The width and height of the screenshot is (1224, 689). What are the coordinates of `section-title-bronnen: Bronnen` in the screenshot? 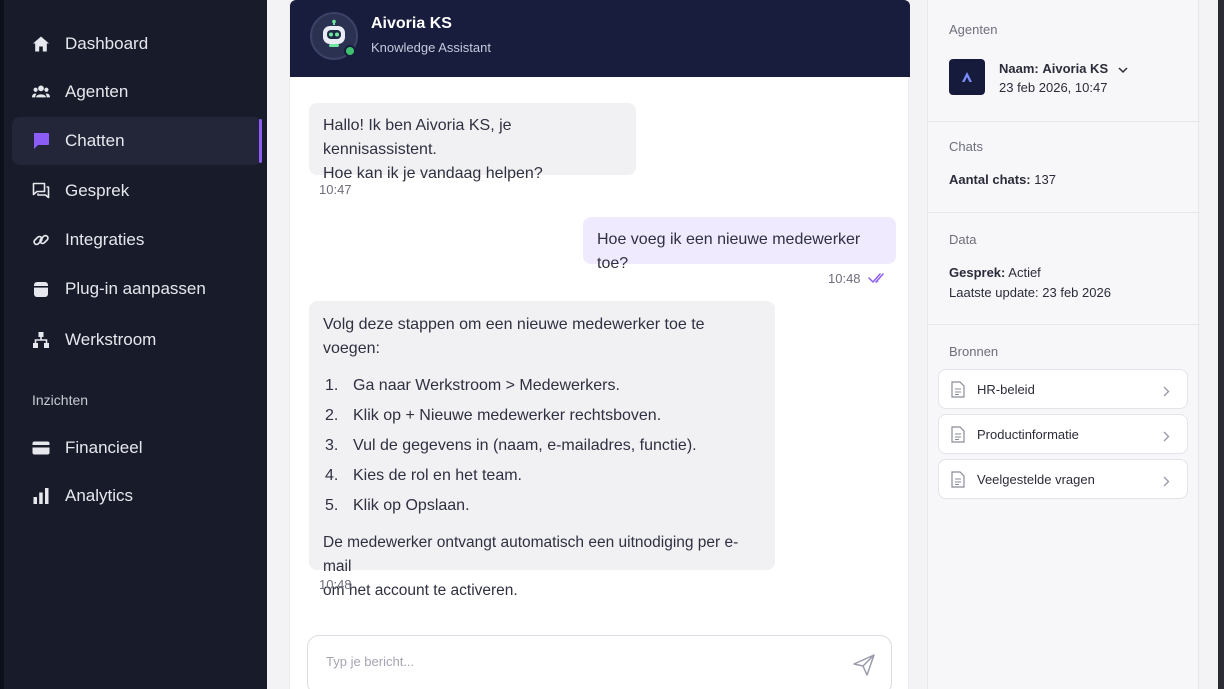 It's located at (974, 351).